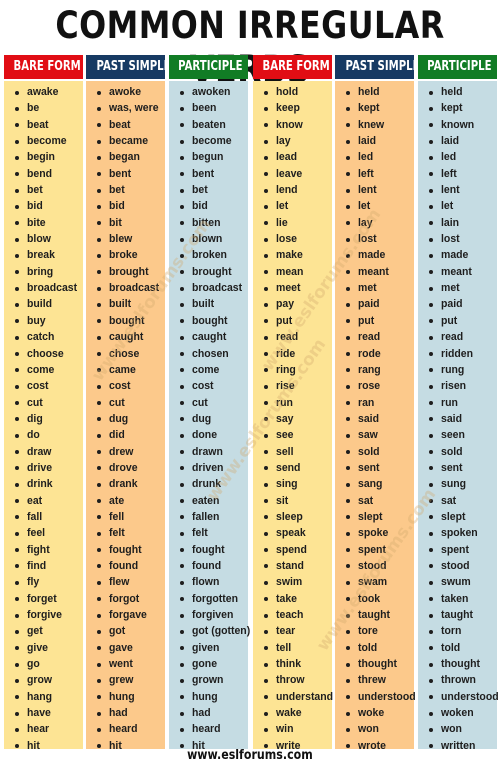 This screenshot has height=764, width=500. I want to click on verb-text: broke, so click(123, 255).